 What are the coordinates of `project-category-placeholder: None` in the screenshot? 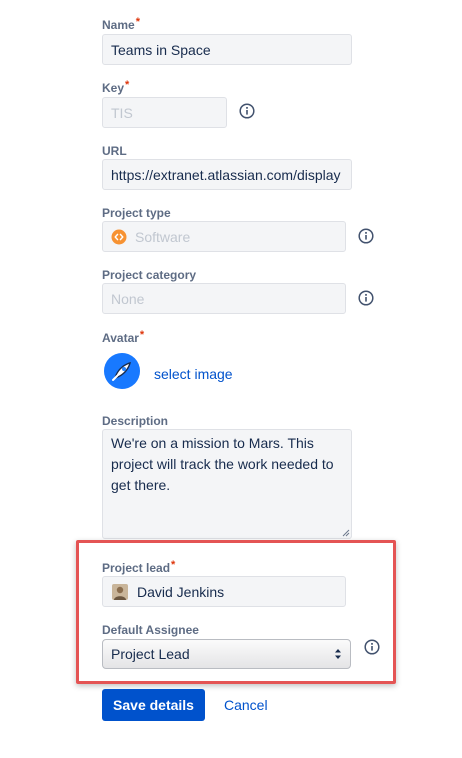 It's located at (128, 298).